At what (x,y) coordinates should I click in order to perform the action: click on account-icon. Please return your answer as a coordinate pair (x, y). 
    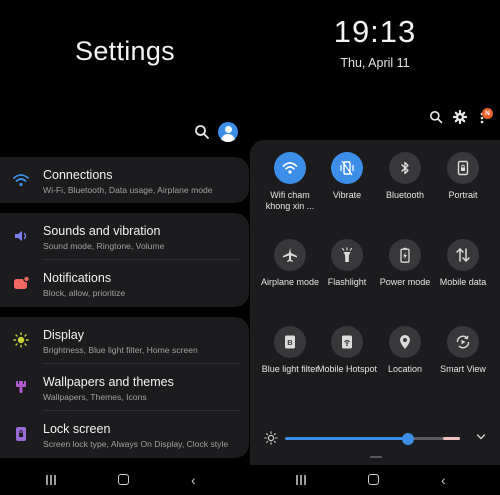
    Looking at the image, I should click on (228, 132).